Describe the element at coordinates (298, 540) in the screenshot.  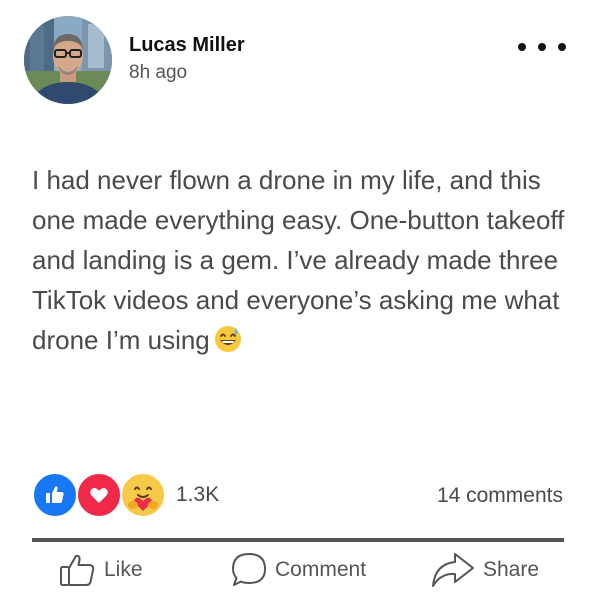
I see `divider` at that location.